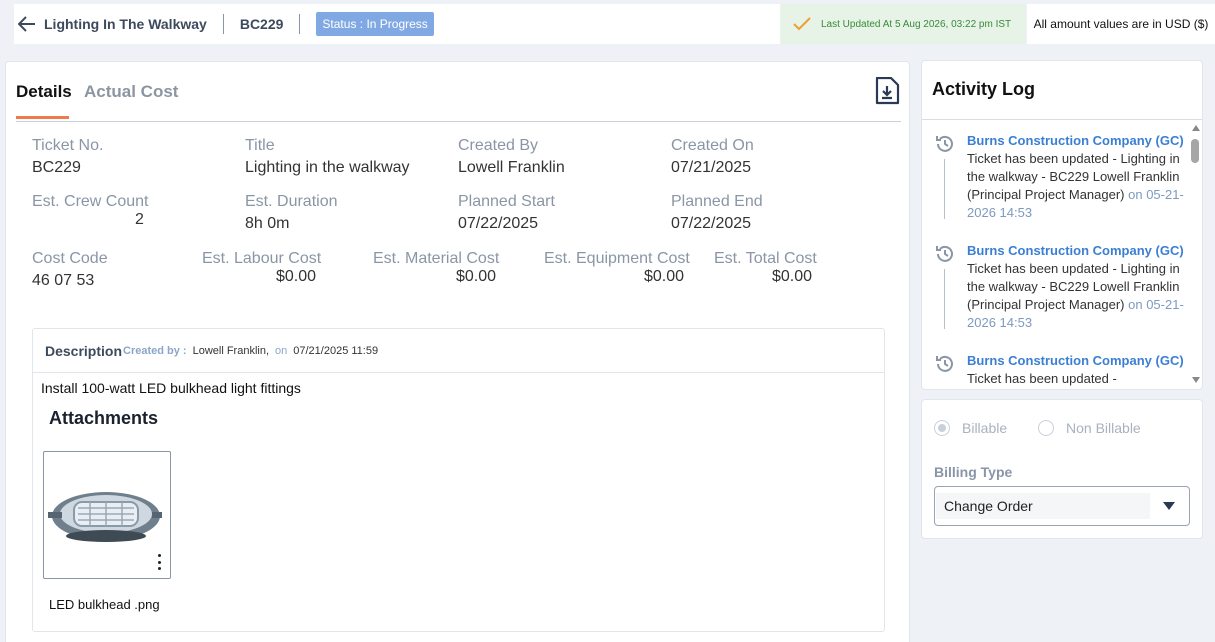 The height and width of the screenshot is (642, 1215). I want to click on status-badge: Status : In Progress, so click(375, 24).